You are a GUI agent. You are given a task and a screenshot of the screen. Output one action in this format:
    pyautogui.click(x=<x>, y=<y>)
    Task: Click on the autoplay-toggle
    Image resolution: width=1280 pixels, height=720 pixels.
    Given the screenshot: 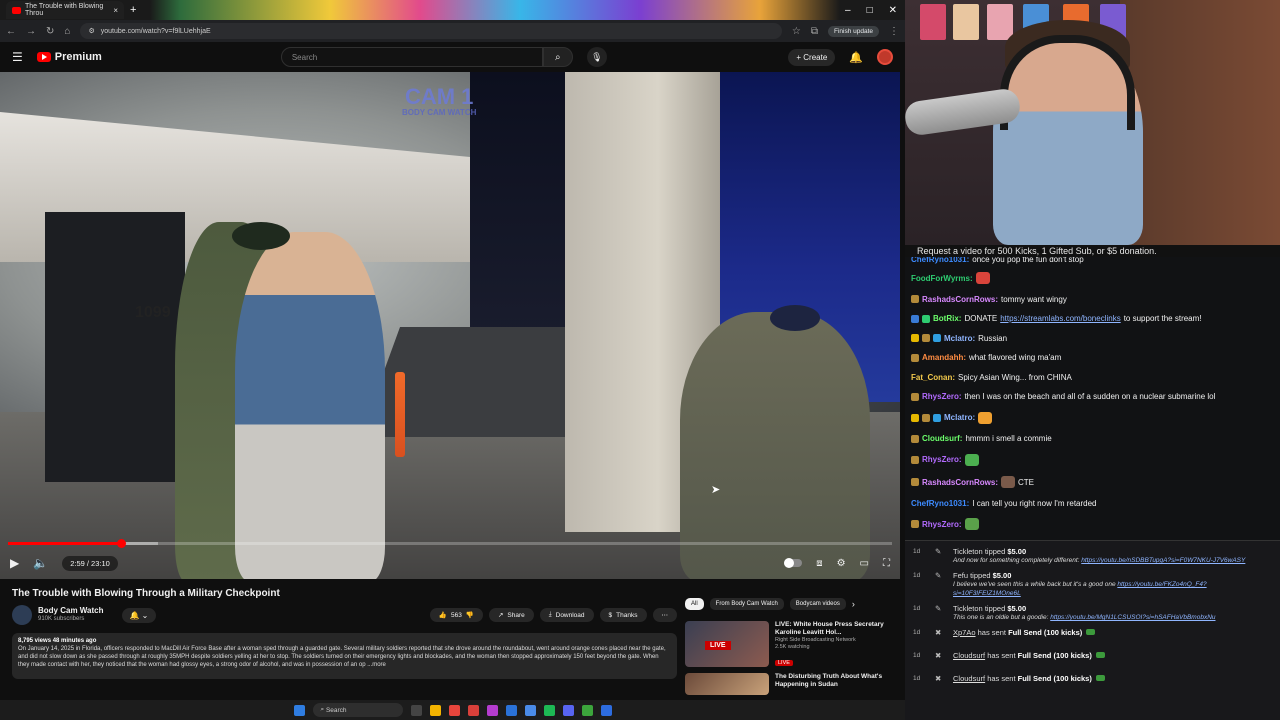 What is the action you would take?
    pyautogui.click(x=793, y=563)
    